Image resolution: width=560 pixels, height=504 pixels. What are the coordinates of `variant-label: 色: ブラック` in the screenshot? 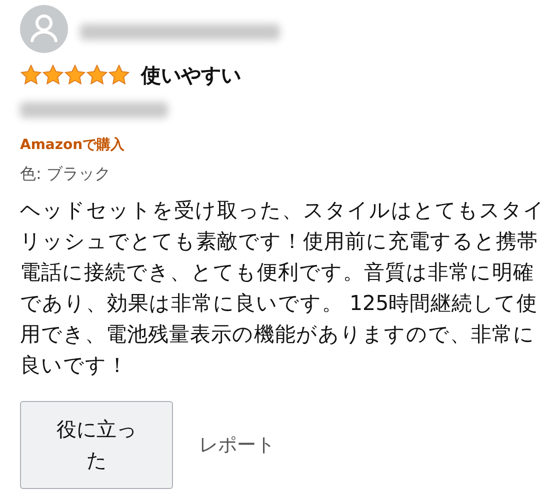 It's located at (66, 174).